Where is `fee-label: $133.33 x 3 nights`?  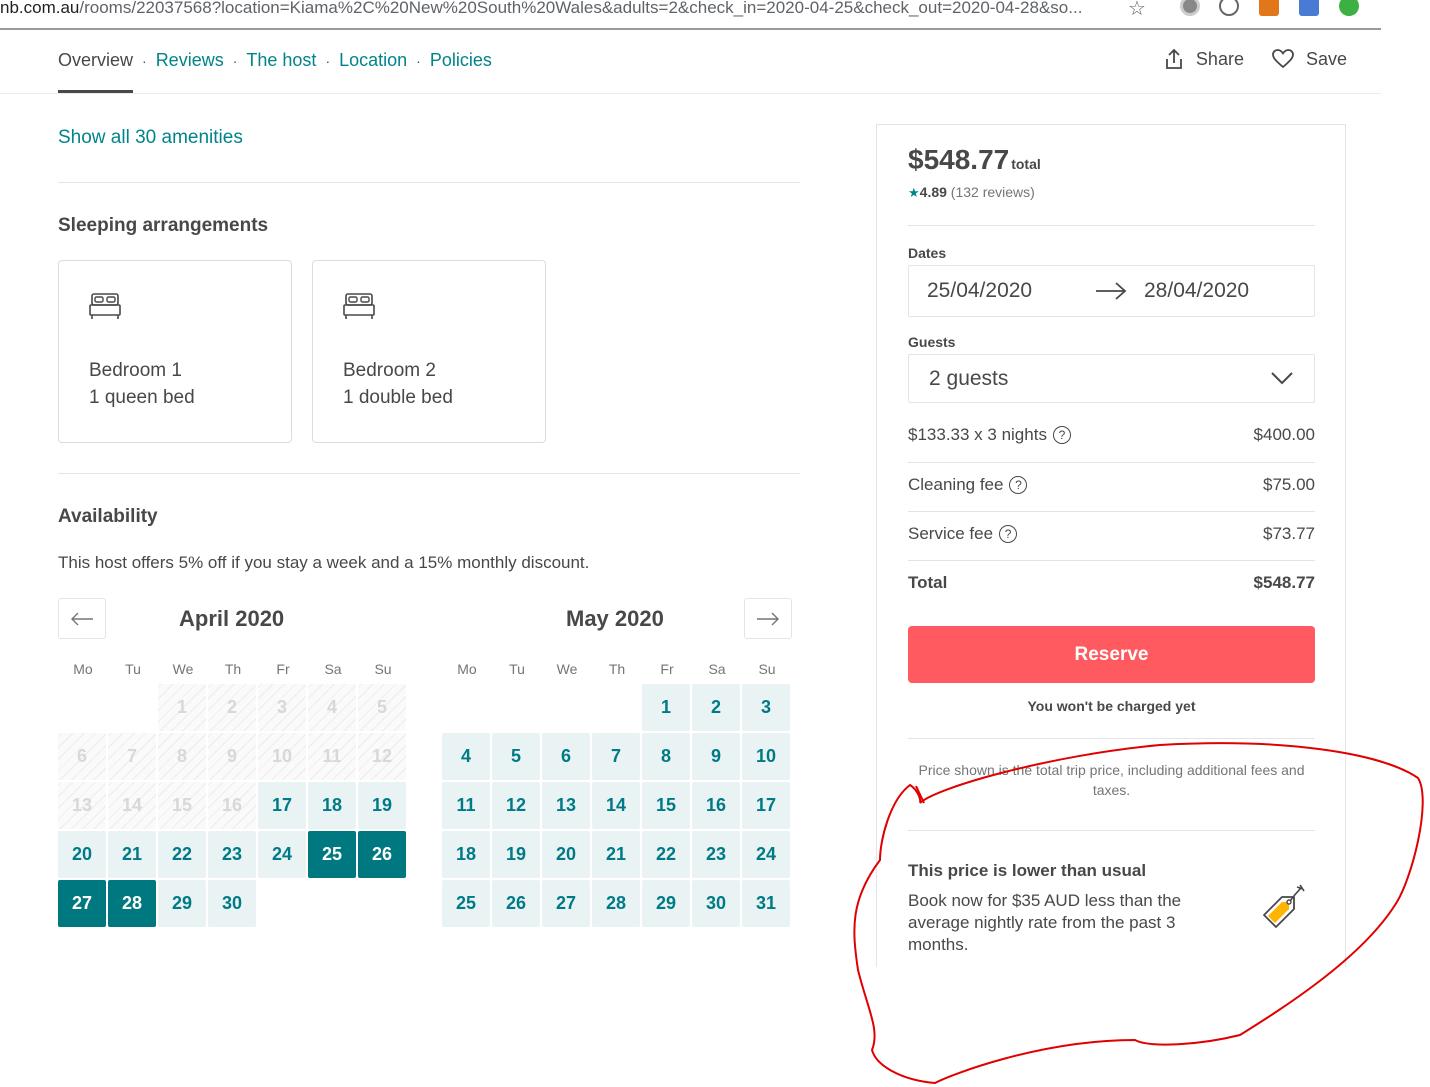 fee-label: $133.33 x 3 nights is located at coordinates (977, 434).